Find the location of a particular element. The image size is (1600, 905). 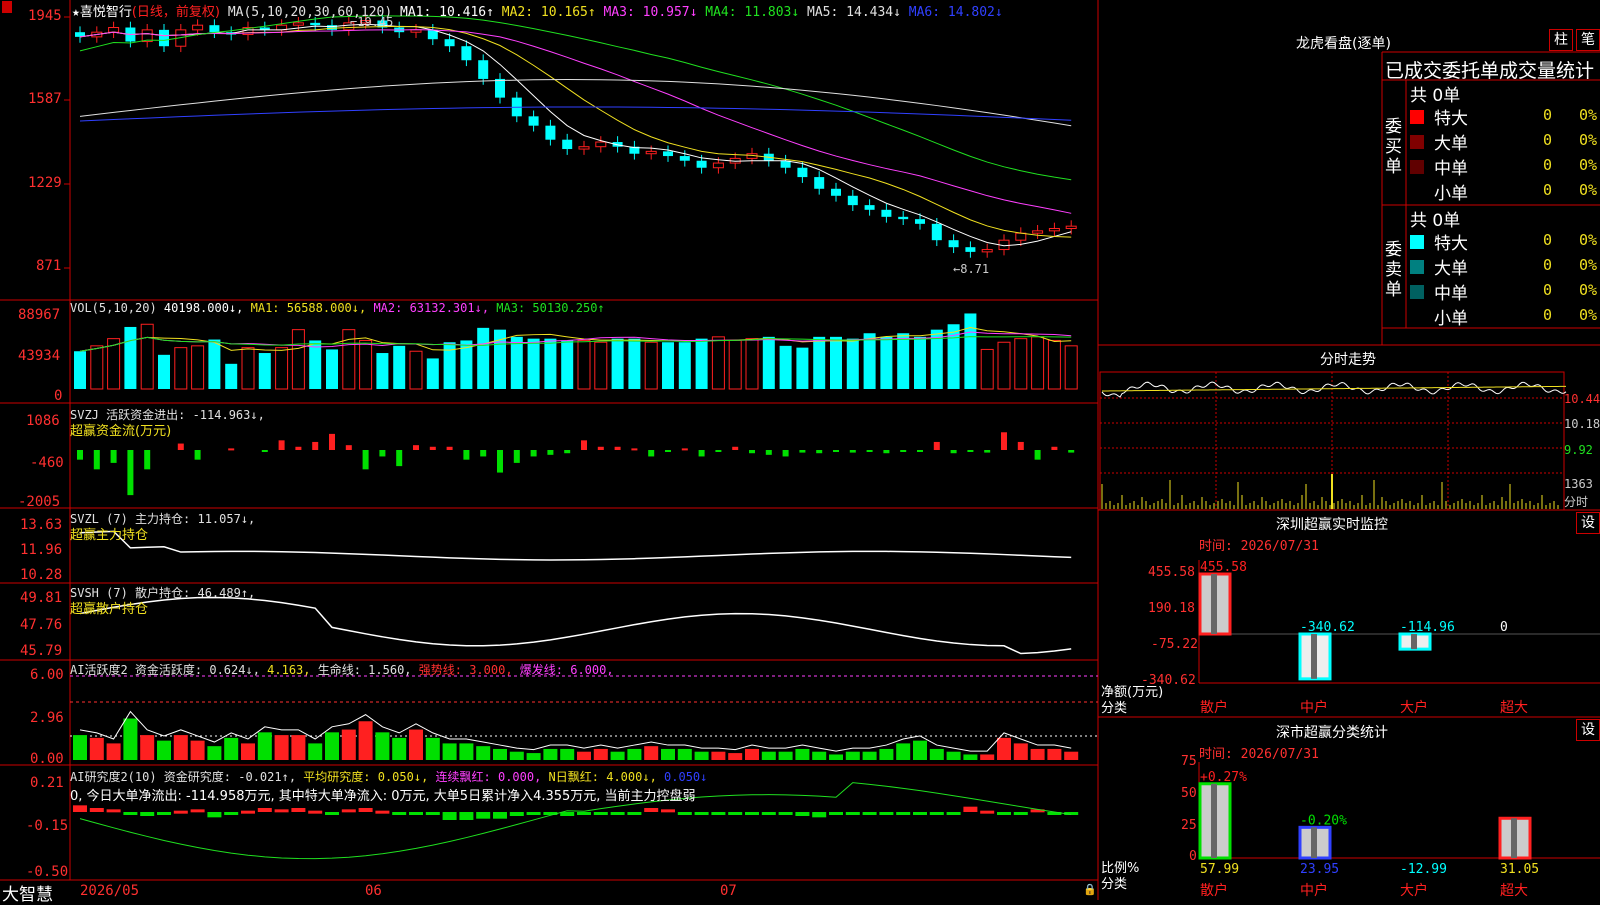

sz-monitor-label-2: -114.96 is located at coordinates (1427, 627).